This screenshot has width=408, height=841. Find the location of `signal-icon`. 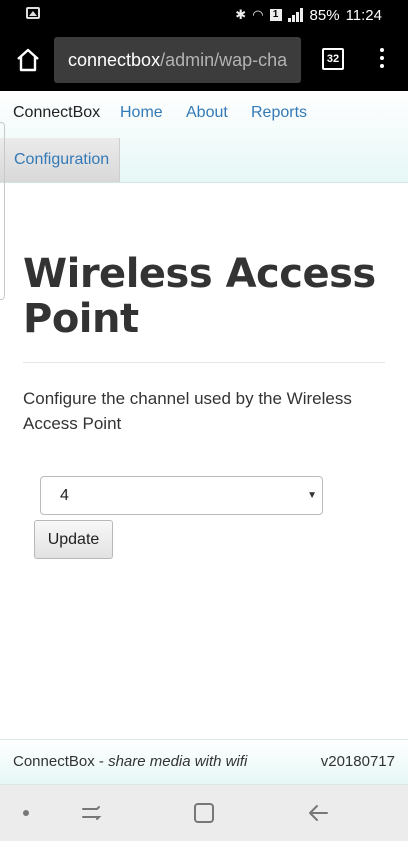

signal-icon is located at coordinates (295, 15).